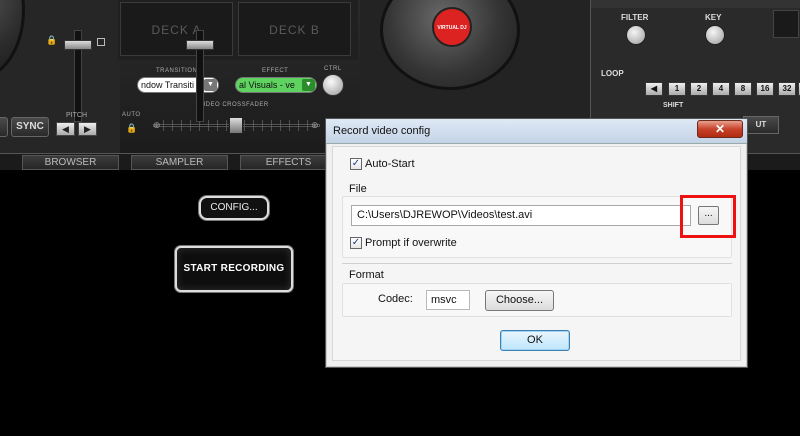 Image resolution: width=800 pixels, height=436 pixels. What do you see at coordinates (30, 127) in the screenshot?
I see `sync-button: SYNC` at bounding box center [30, 127].